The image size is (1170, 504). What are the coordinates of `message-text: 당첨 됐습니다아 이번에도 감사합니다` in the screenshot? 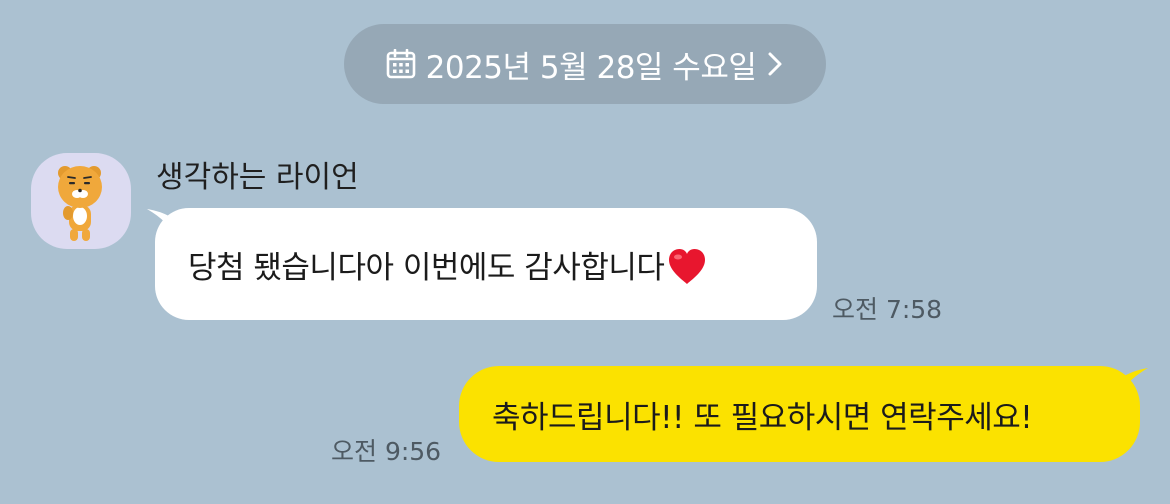 It's located at (448, 264).